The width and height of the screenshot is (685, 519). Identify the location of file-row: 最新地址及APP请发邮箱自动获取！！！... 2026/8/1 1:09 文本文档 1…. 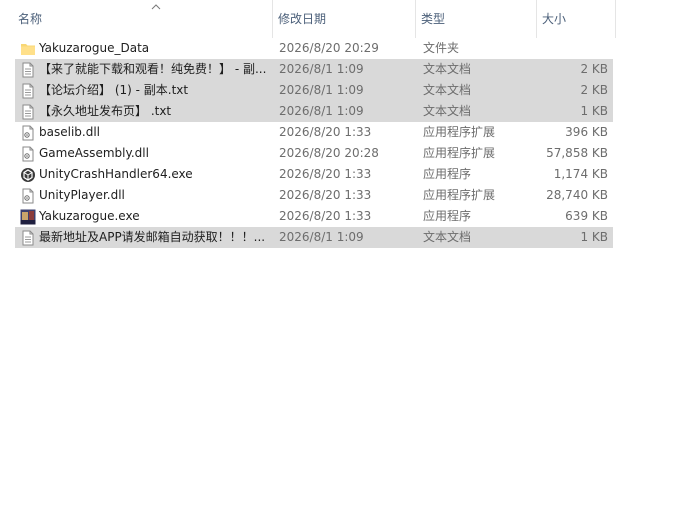
(314, 237).